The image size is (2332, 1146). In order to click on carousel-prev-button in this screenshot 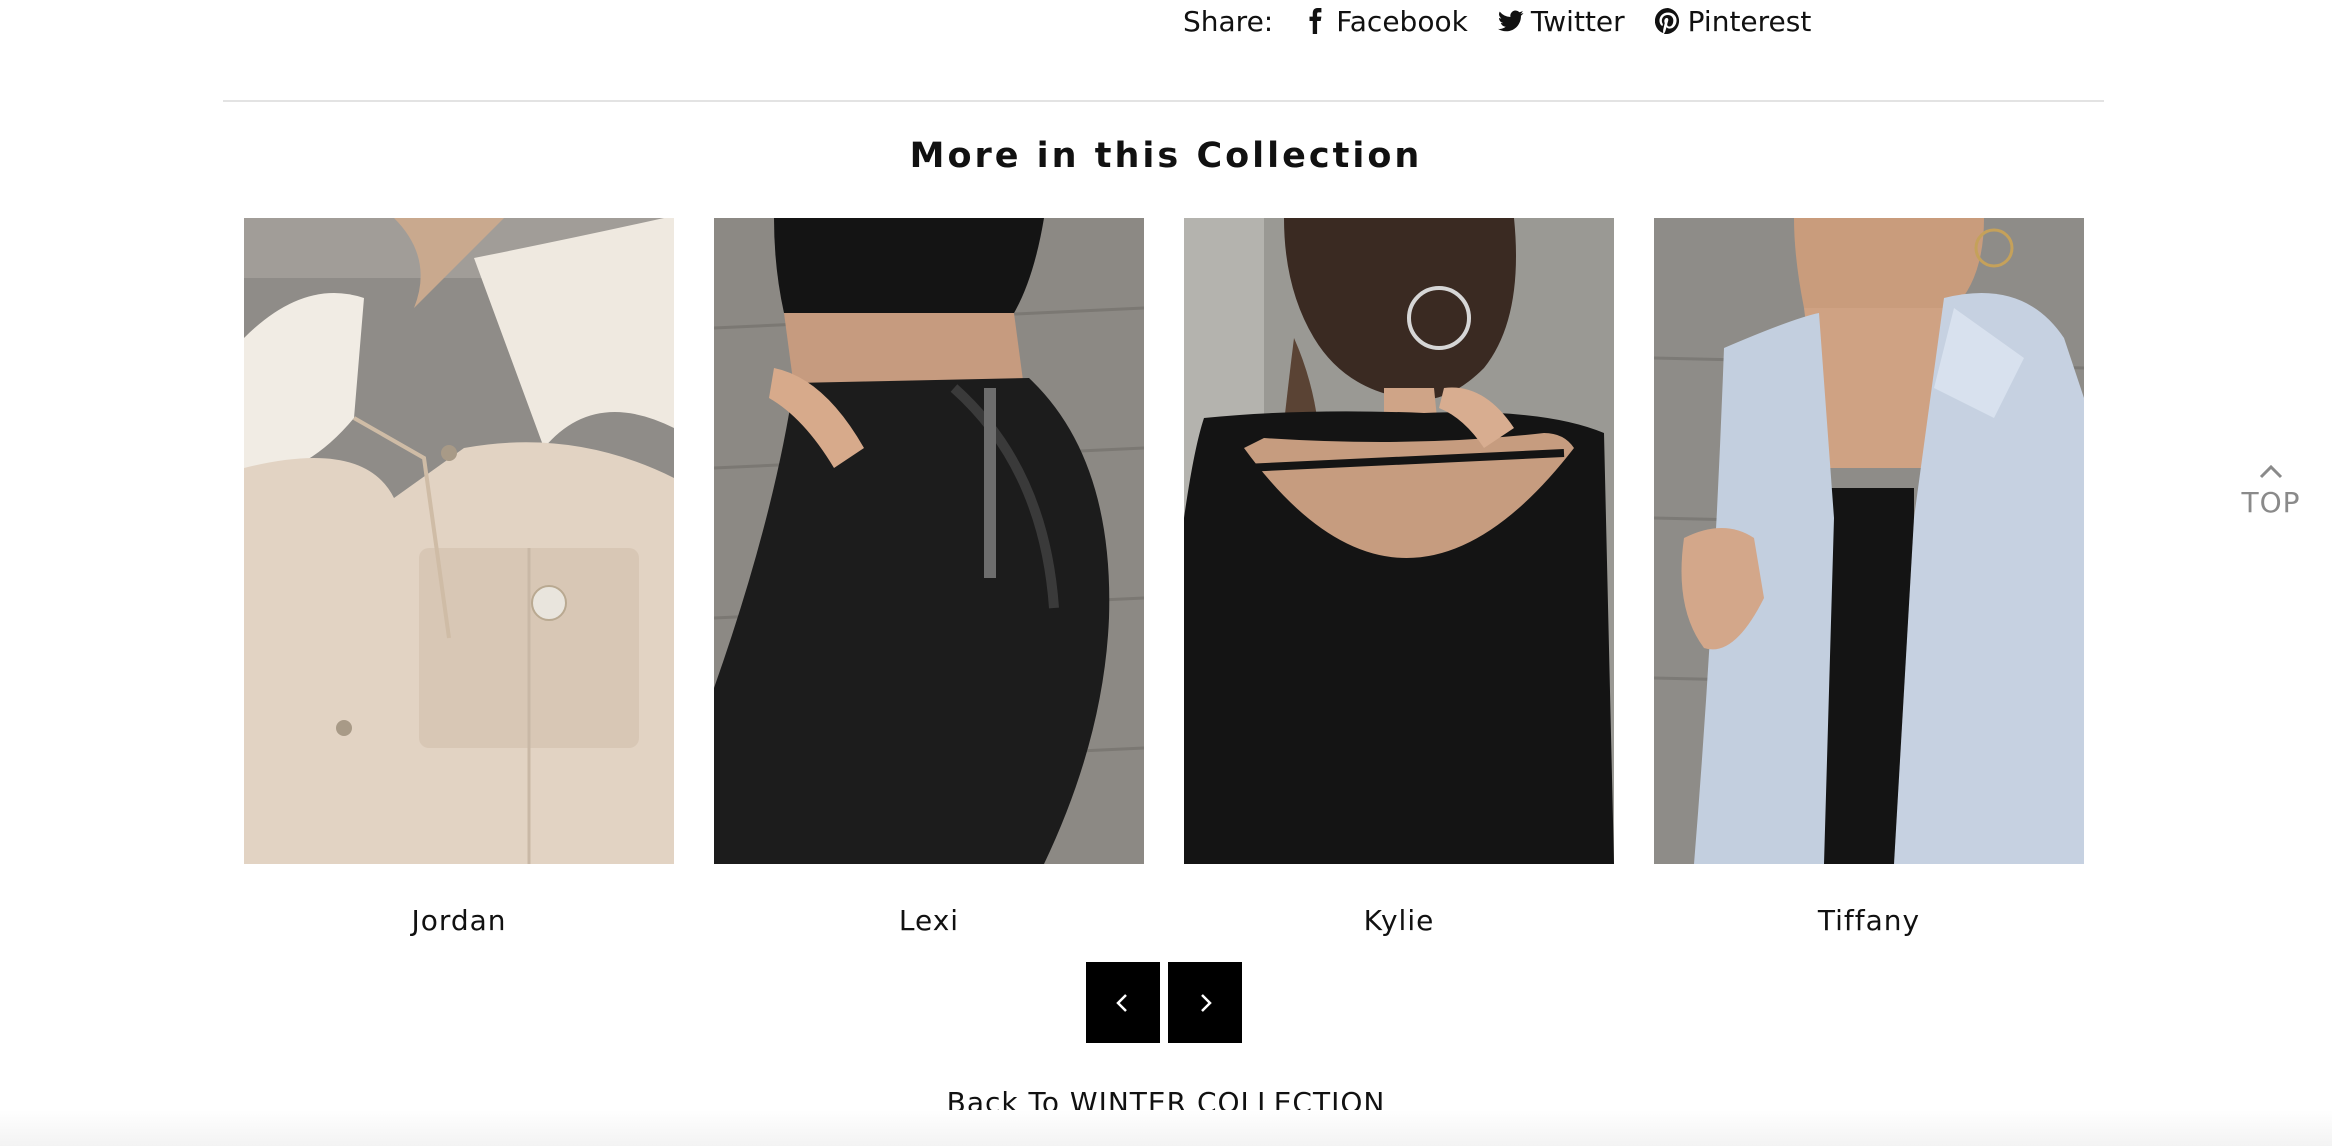, I will do `click(1123, 1002)`.